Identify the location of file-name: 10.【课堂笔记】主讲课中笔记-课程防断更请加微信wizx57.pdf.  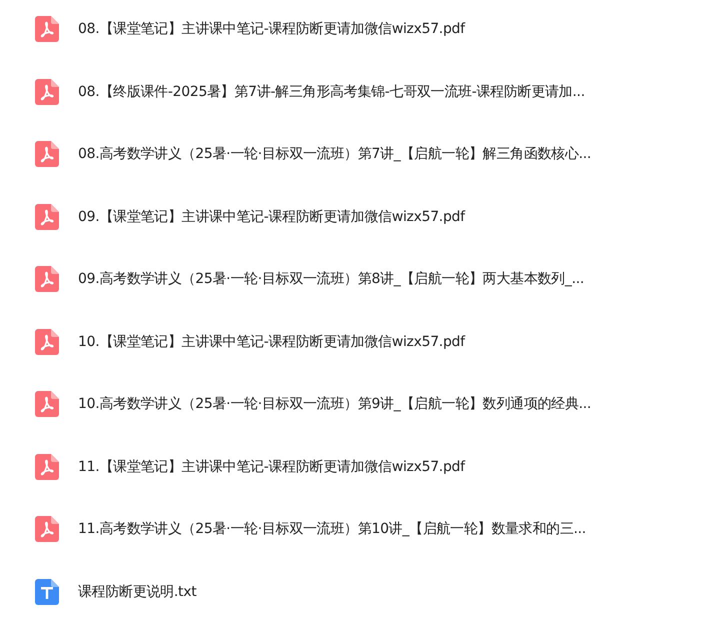
(271, 341).